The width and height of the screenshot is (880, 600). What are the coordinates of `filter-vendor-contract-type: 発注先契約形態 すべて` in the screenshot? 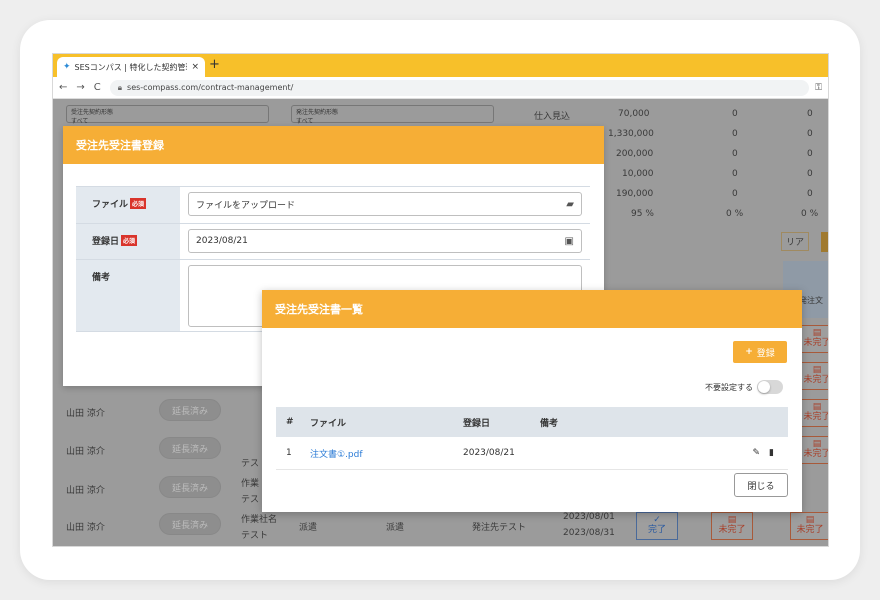 It's located at (392, 115).